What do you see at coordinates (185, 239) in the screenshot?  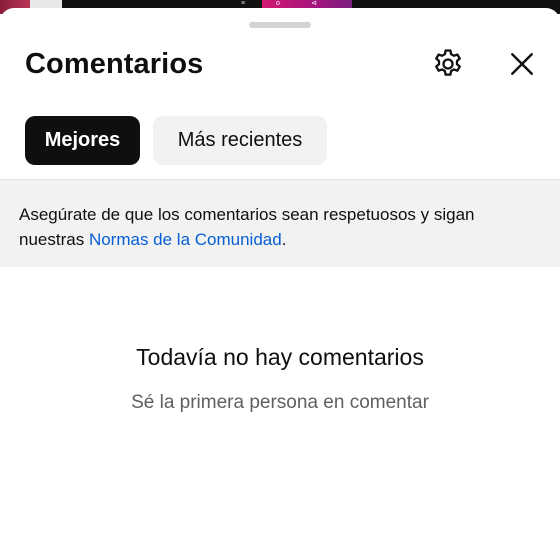 I see `community-guidelines-link: Normas de la Comunidad` at bounding box center [185, 239].